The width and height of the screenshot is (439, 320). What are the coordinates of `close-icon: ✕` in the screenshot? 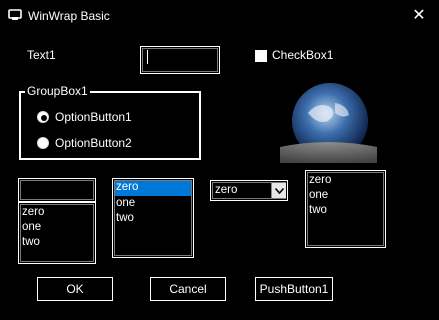 It's located at (419, 16).